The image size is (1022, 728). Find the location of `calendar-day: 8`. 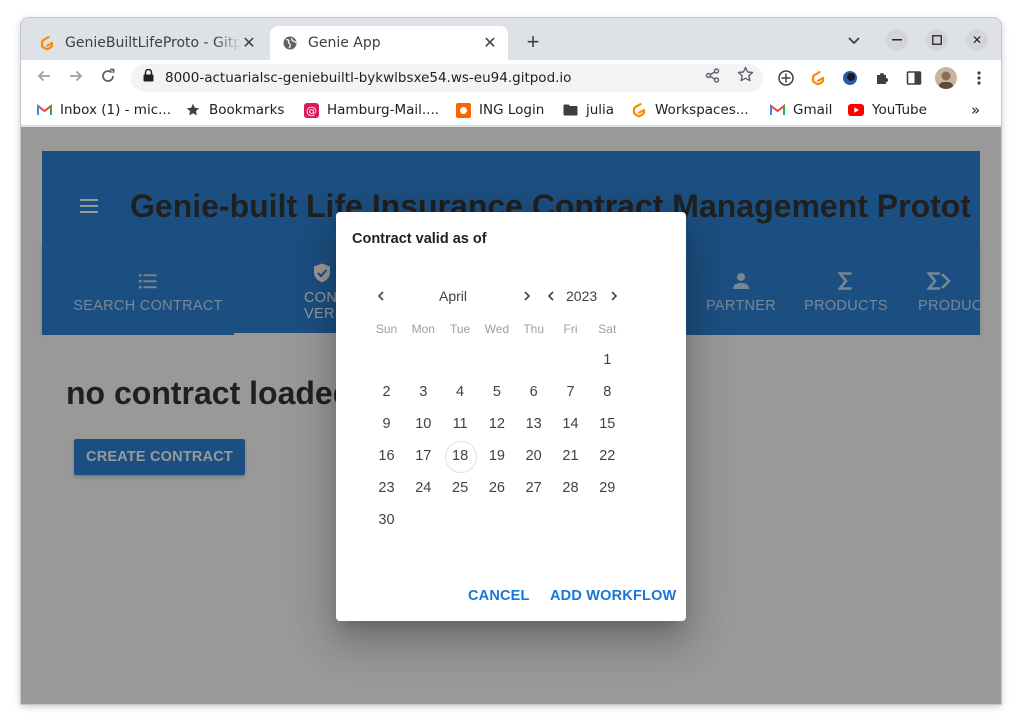

calendar-day: 8 is located at coordinates (607, 392).